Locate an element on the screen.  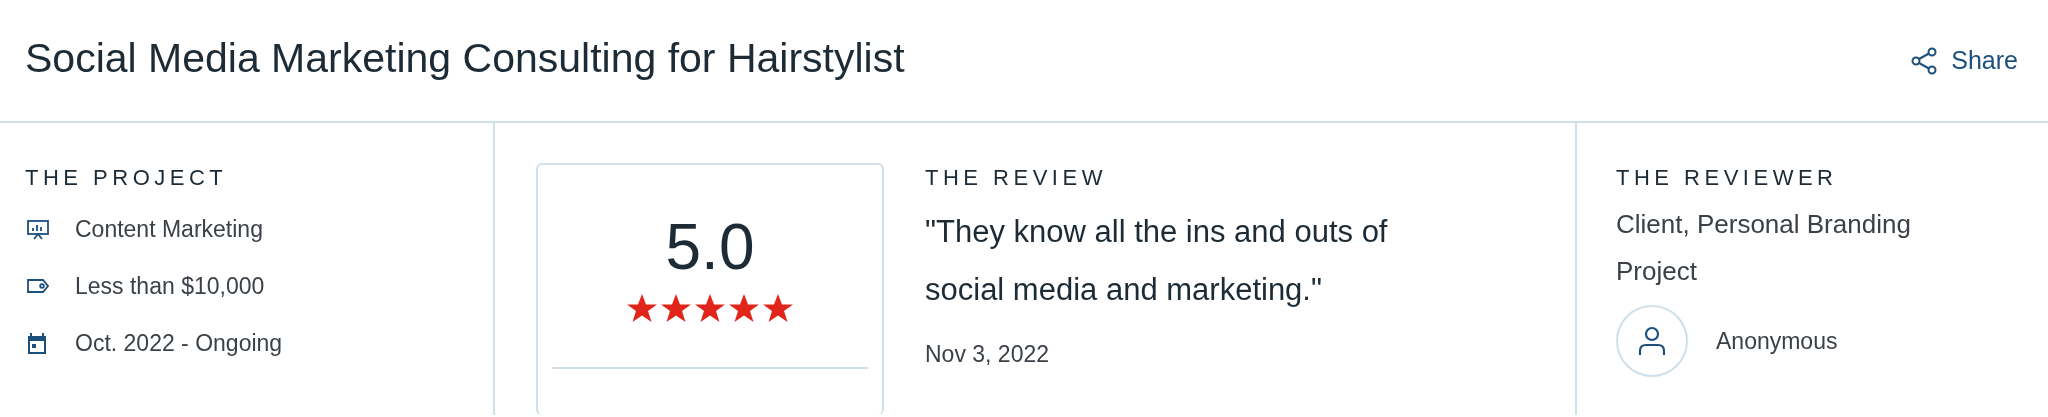
project-detail: Content Marketing is located at coordinates (169, 229).